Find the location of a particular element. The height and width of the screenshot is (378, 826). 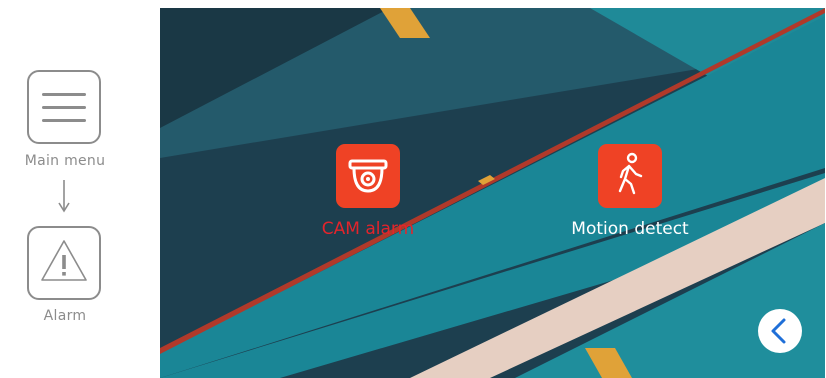

arrow-down-icon is located at coordinates (64, 196).